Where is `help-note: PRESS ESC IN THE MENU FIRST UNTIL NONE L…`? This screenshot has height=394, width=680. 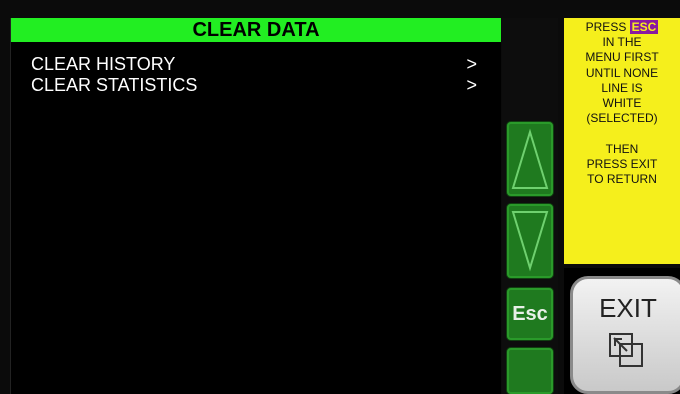
help-note: PRESS ESC IN THE MENU FIRST UNTIL NONE L… is located at coordinates (622, 141).